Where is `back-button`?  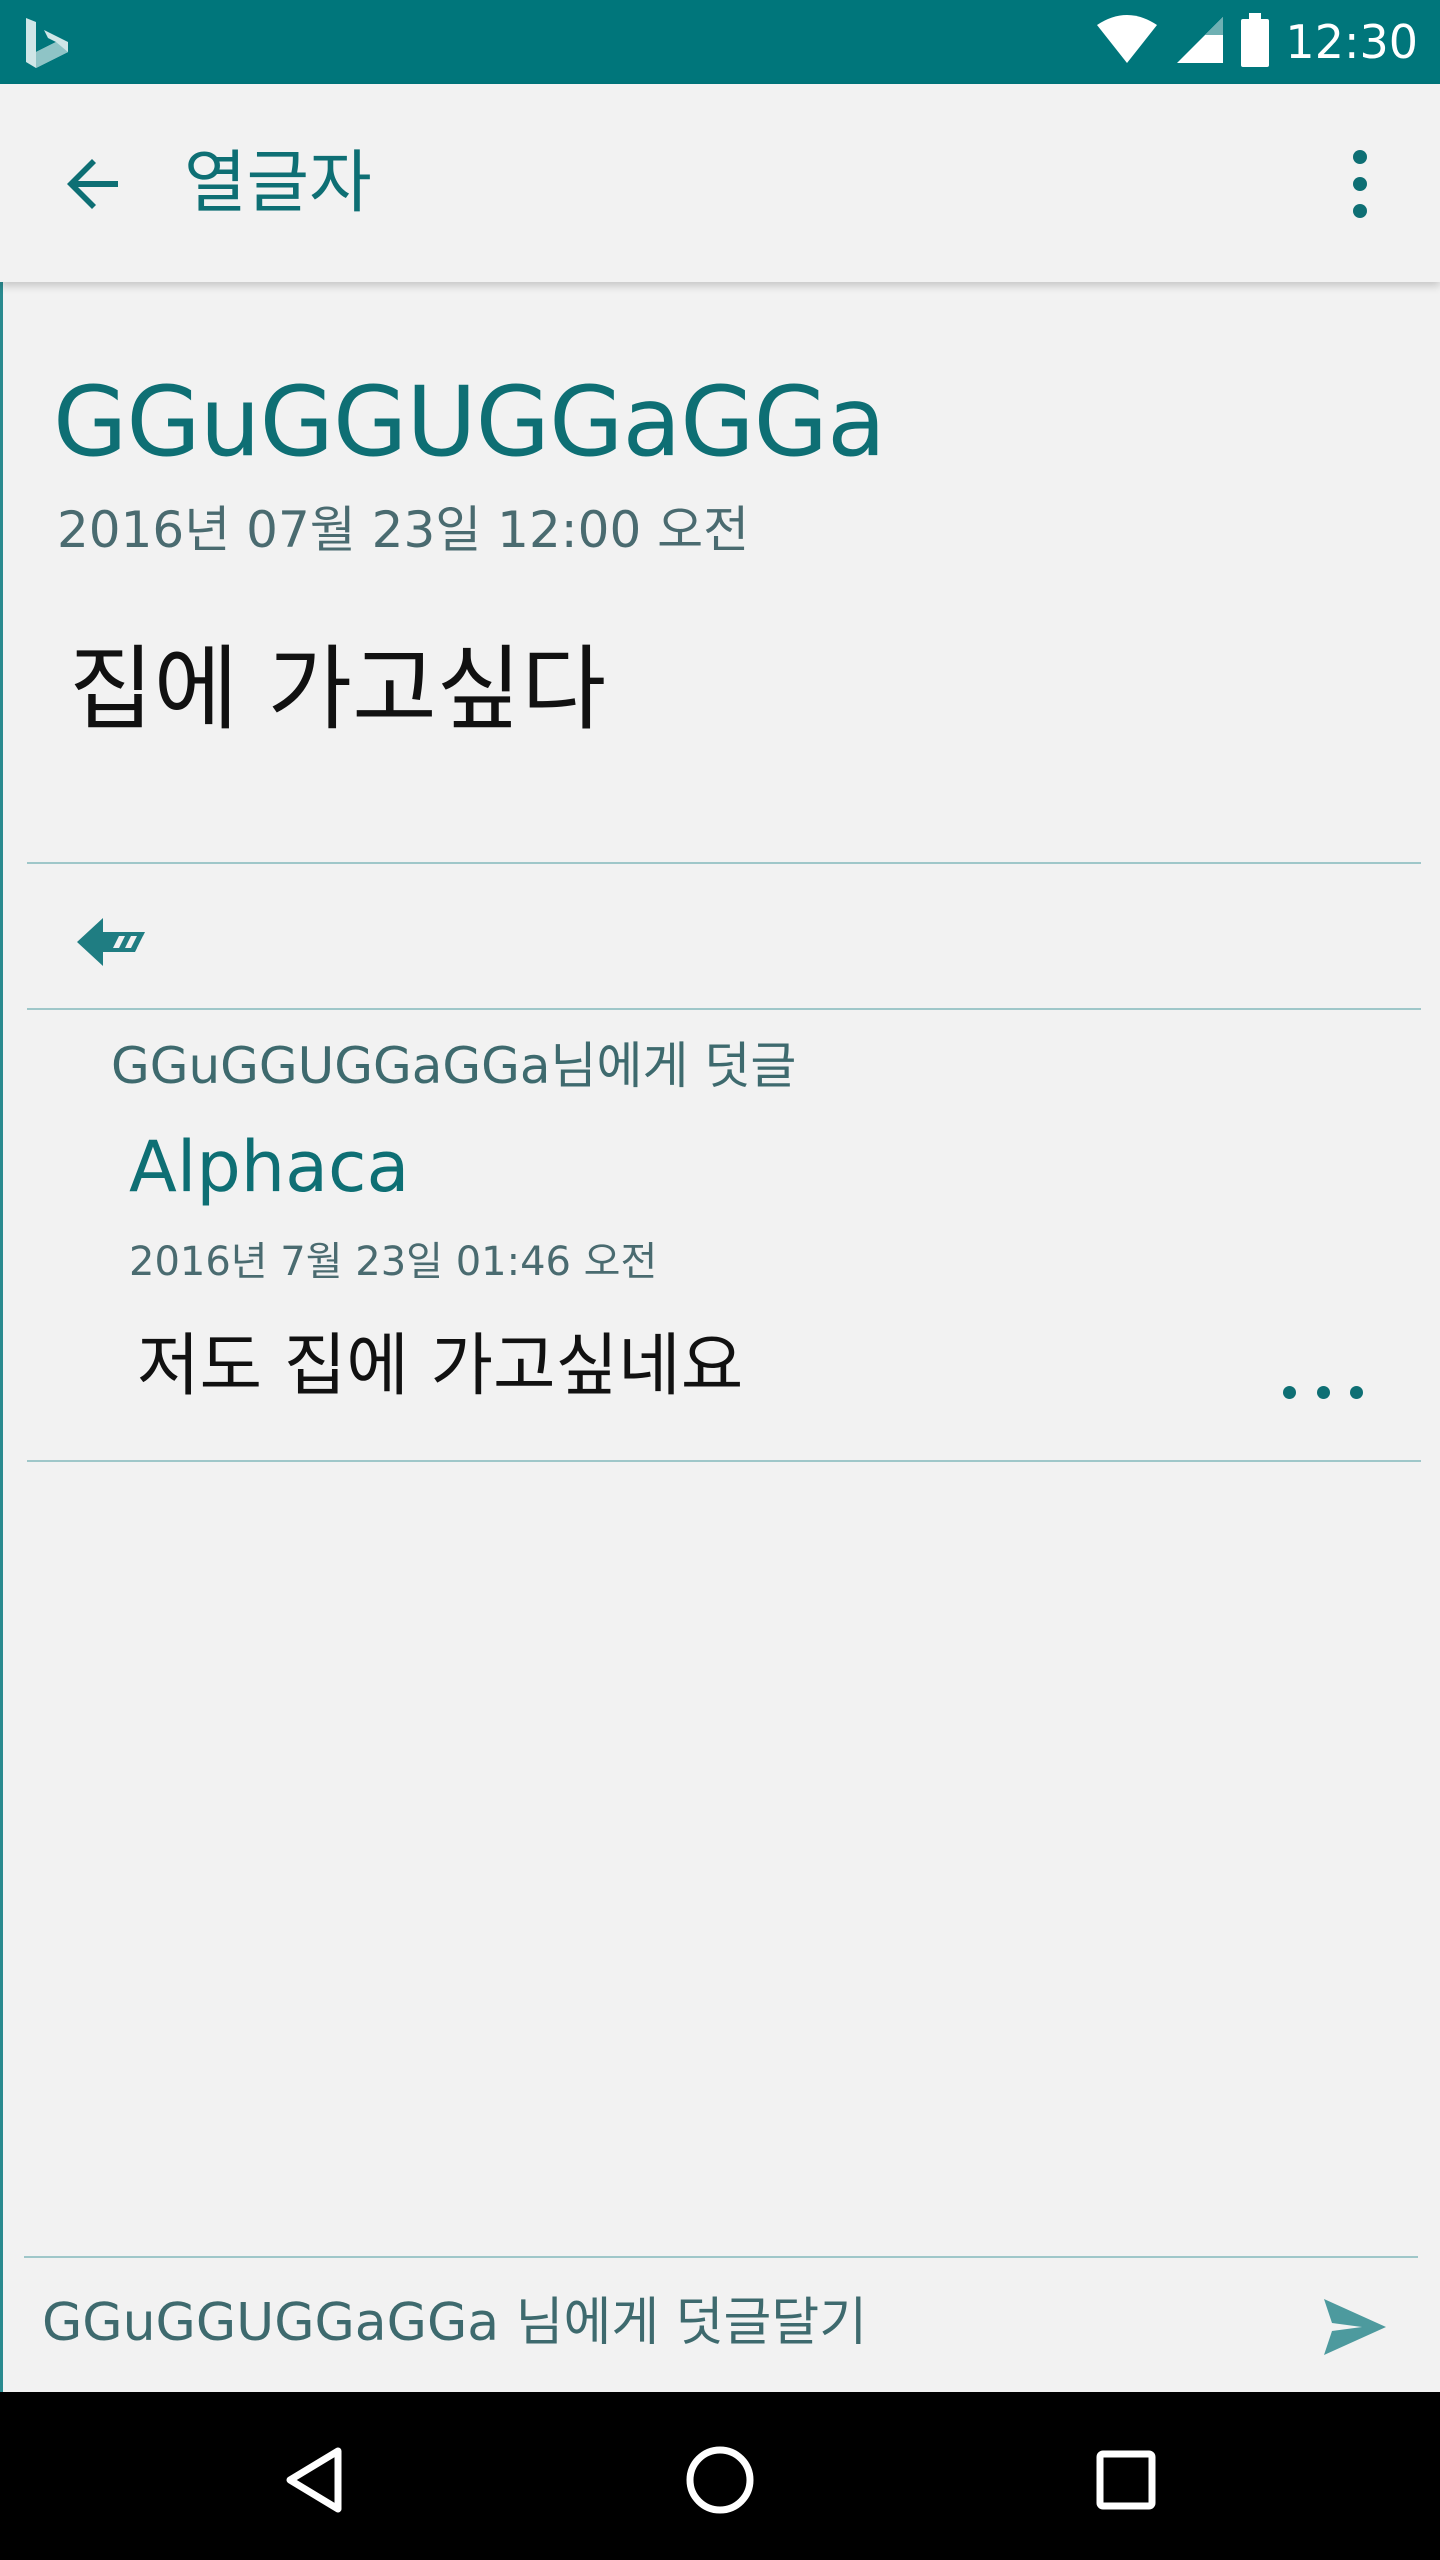
back-button is located at coordinates (94, 184).